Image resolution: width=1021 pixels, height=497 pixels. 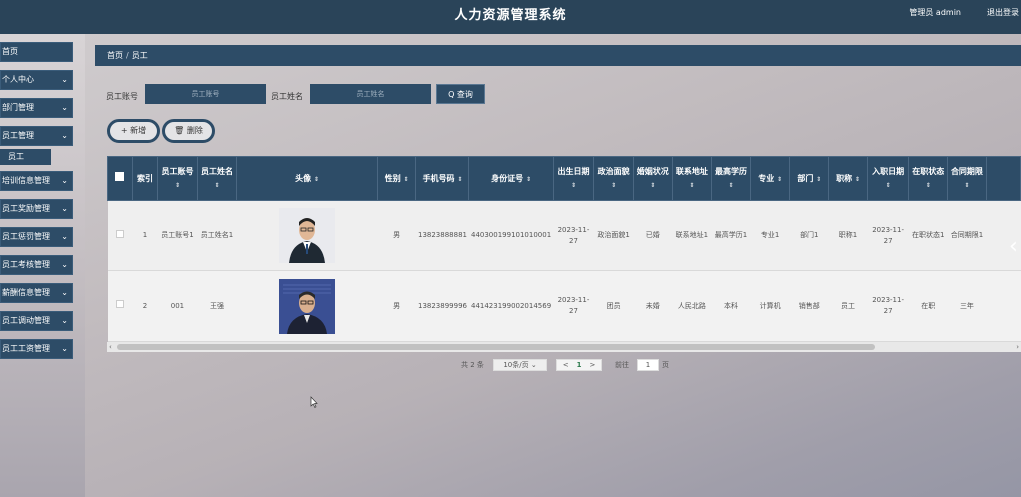 I want to click on column-header: 入职日期 ⇕, so click(x=888, y=178).